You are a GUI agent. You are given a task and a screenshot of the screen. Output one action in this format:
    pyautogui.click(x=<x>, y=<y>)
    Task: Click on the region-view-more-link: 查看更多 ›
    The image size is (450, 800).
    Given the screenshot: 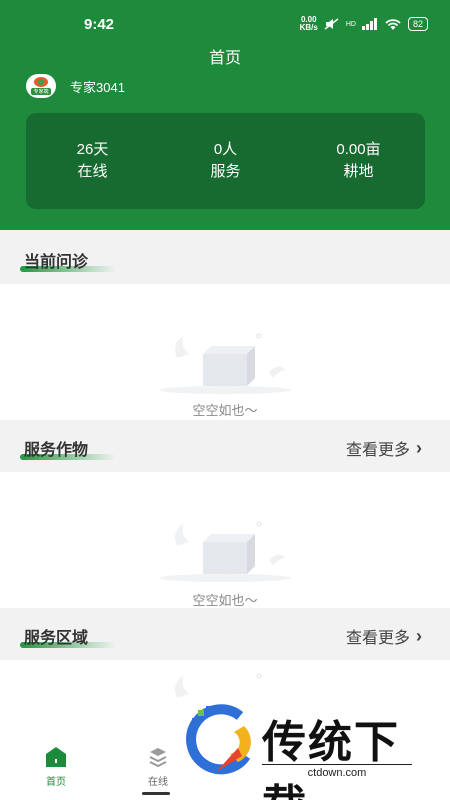 What is the action you would take?
    pyautogui.click(x=384, y=636)
    